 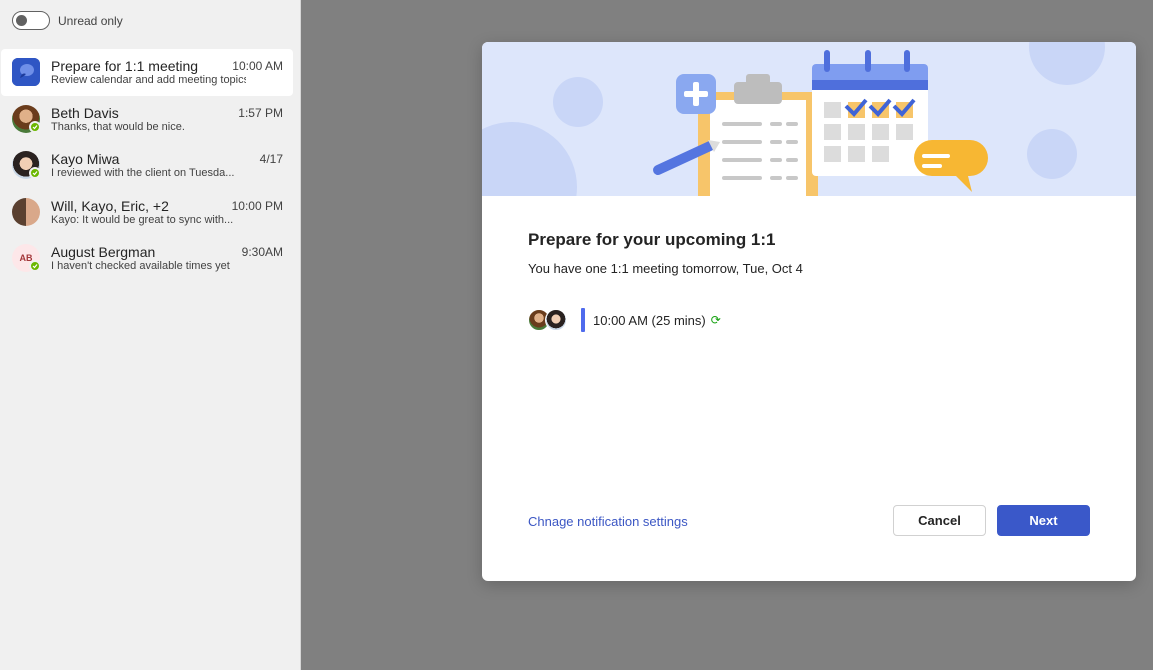 What do you see at coordinates (148, 80) in the screenshot?
I see `chat-preview: Review calendar and add meeting topics.` at bounding box center [148, 80].